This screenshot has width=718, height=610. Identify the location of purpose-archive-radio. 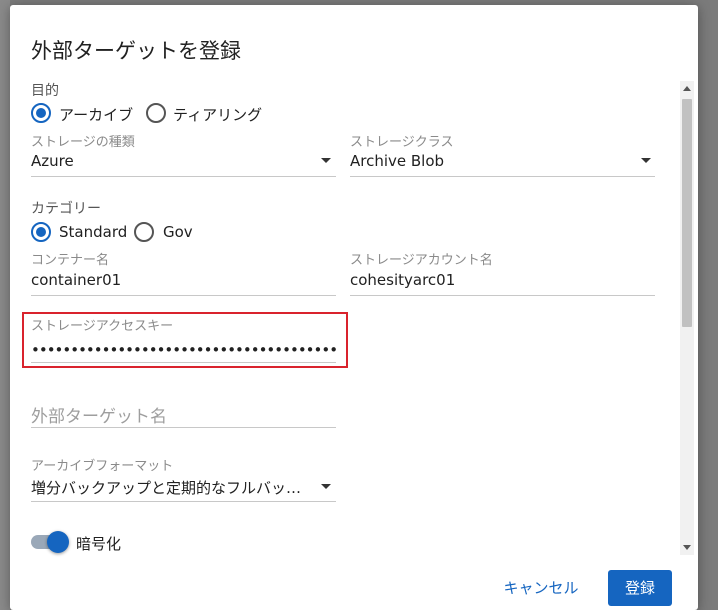
(41, 113).